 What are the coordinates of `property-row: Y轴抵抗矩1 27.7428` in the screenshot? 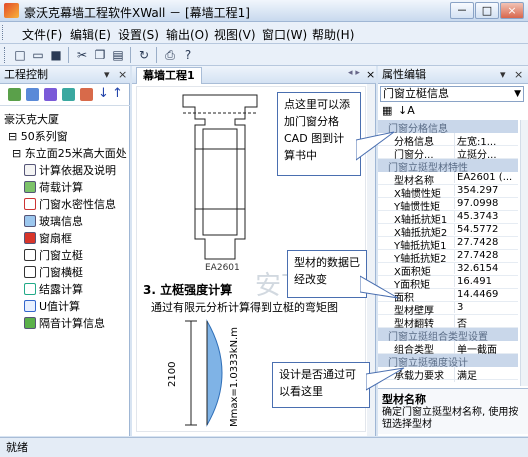 It's located at (448, 244).